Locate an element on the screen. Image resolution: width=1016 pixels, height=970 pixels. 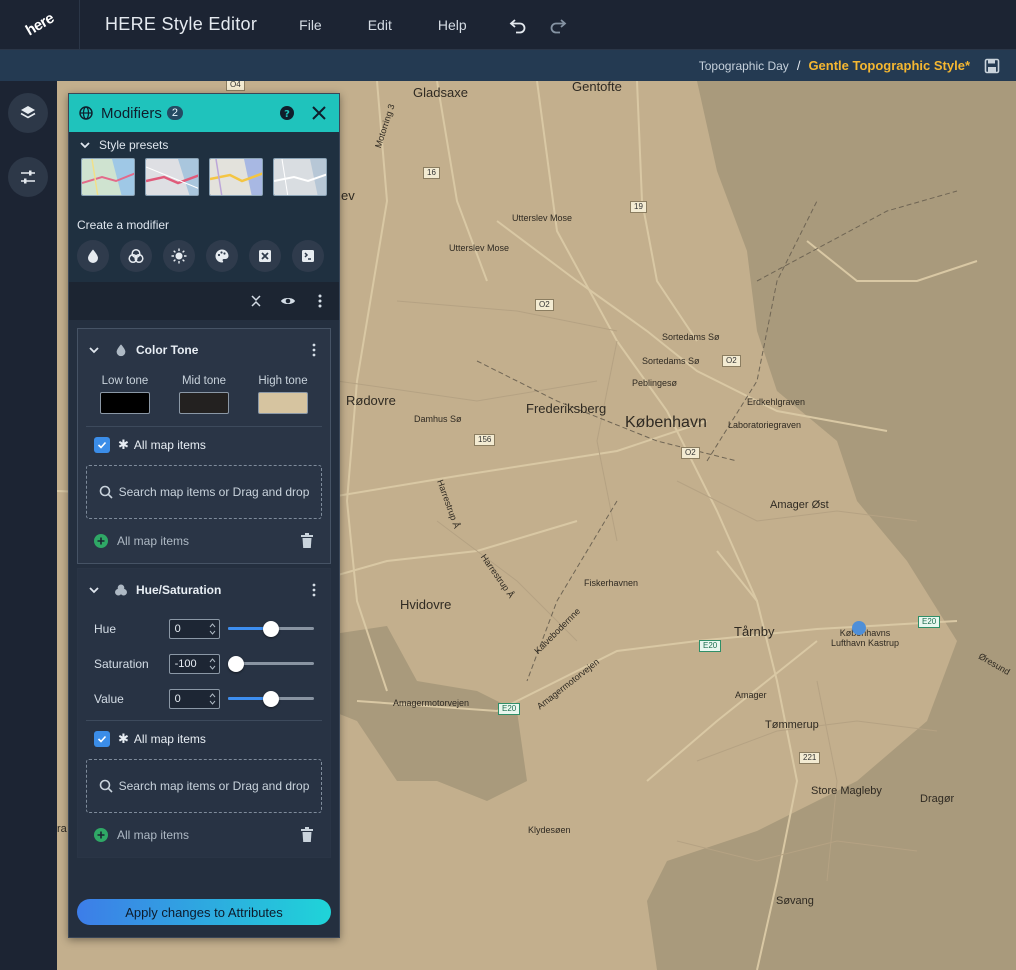
add-hue-saturation-button is located at coordinates (136, 256).